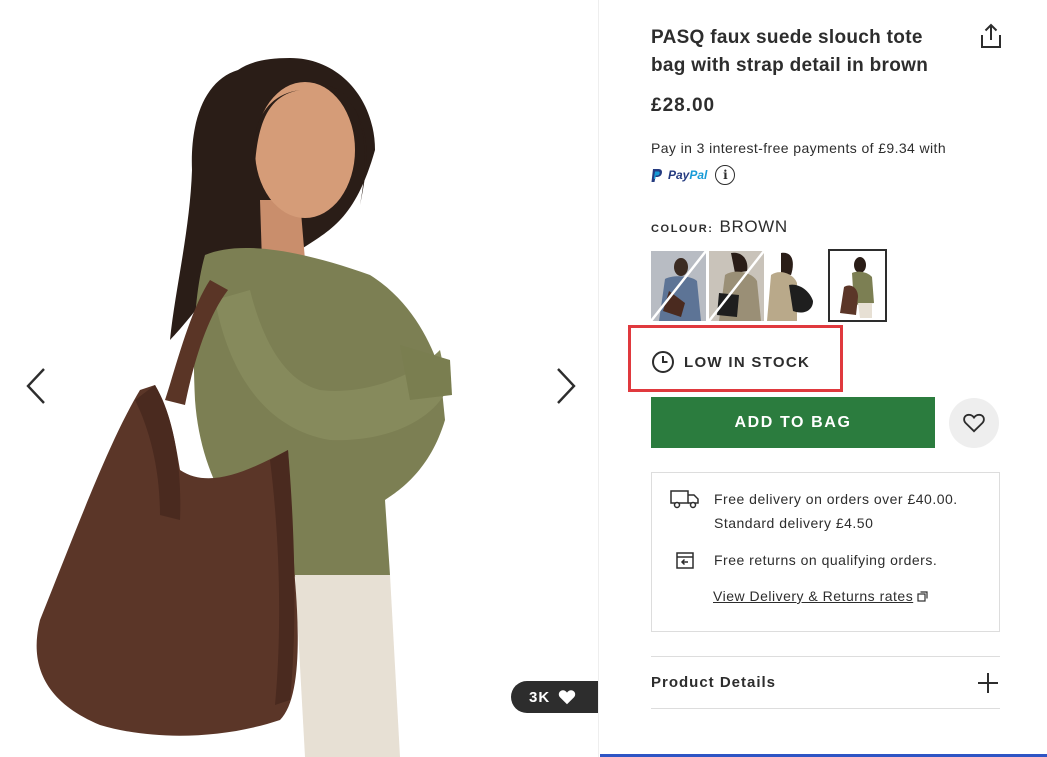  I want to click on colour-value: BROWN, so click(753, 226).